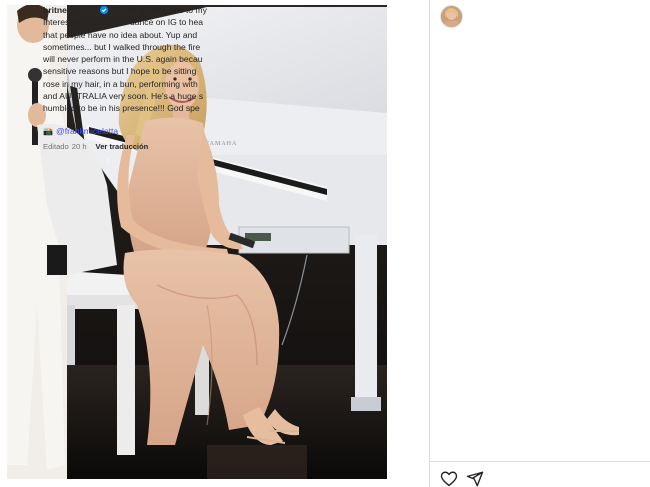 The height and width of the screenshot is (487, 650). Describe the element at coordinates (221, 144) in the screenshot. I see `svg-text: YAMAHA` at that location.